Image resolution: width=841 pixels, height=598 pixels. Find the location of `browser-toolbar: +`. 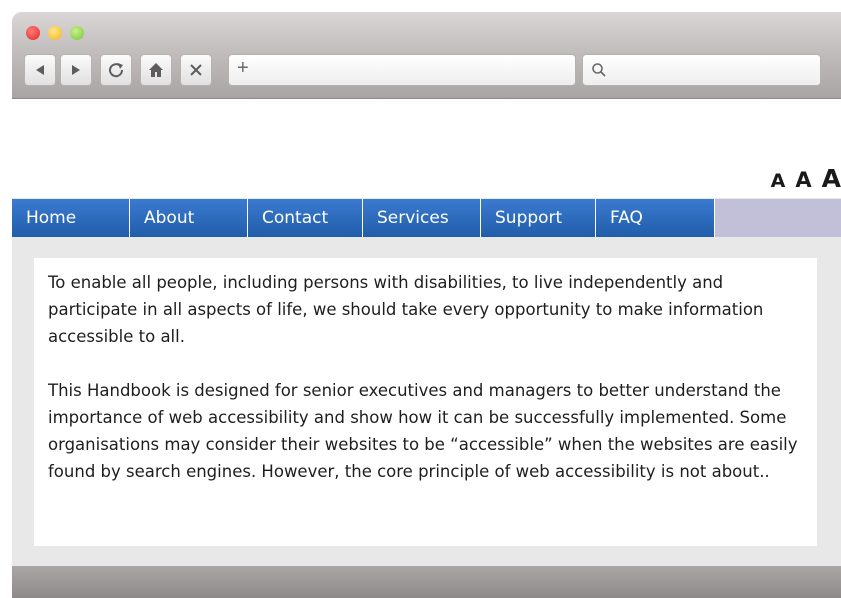

browser-toolbar: + is located at coordinates (426, 55).